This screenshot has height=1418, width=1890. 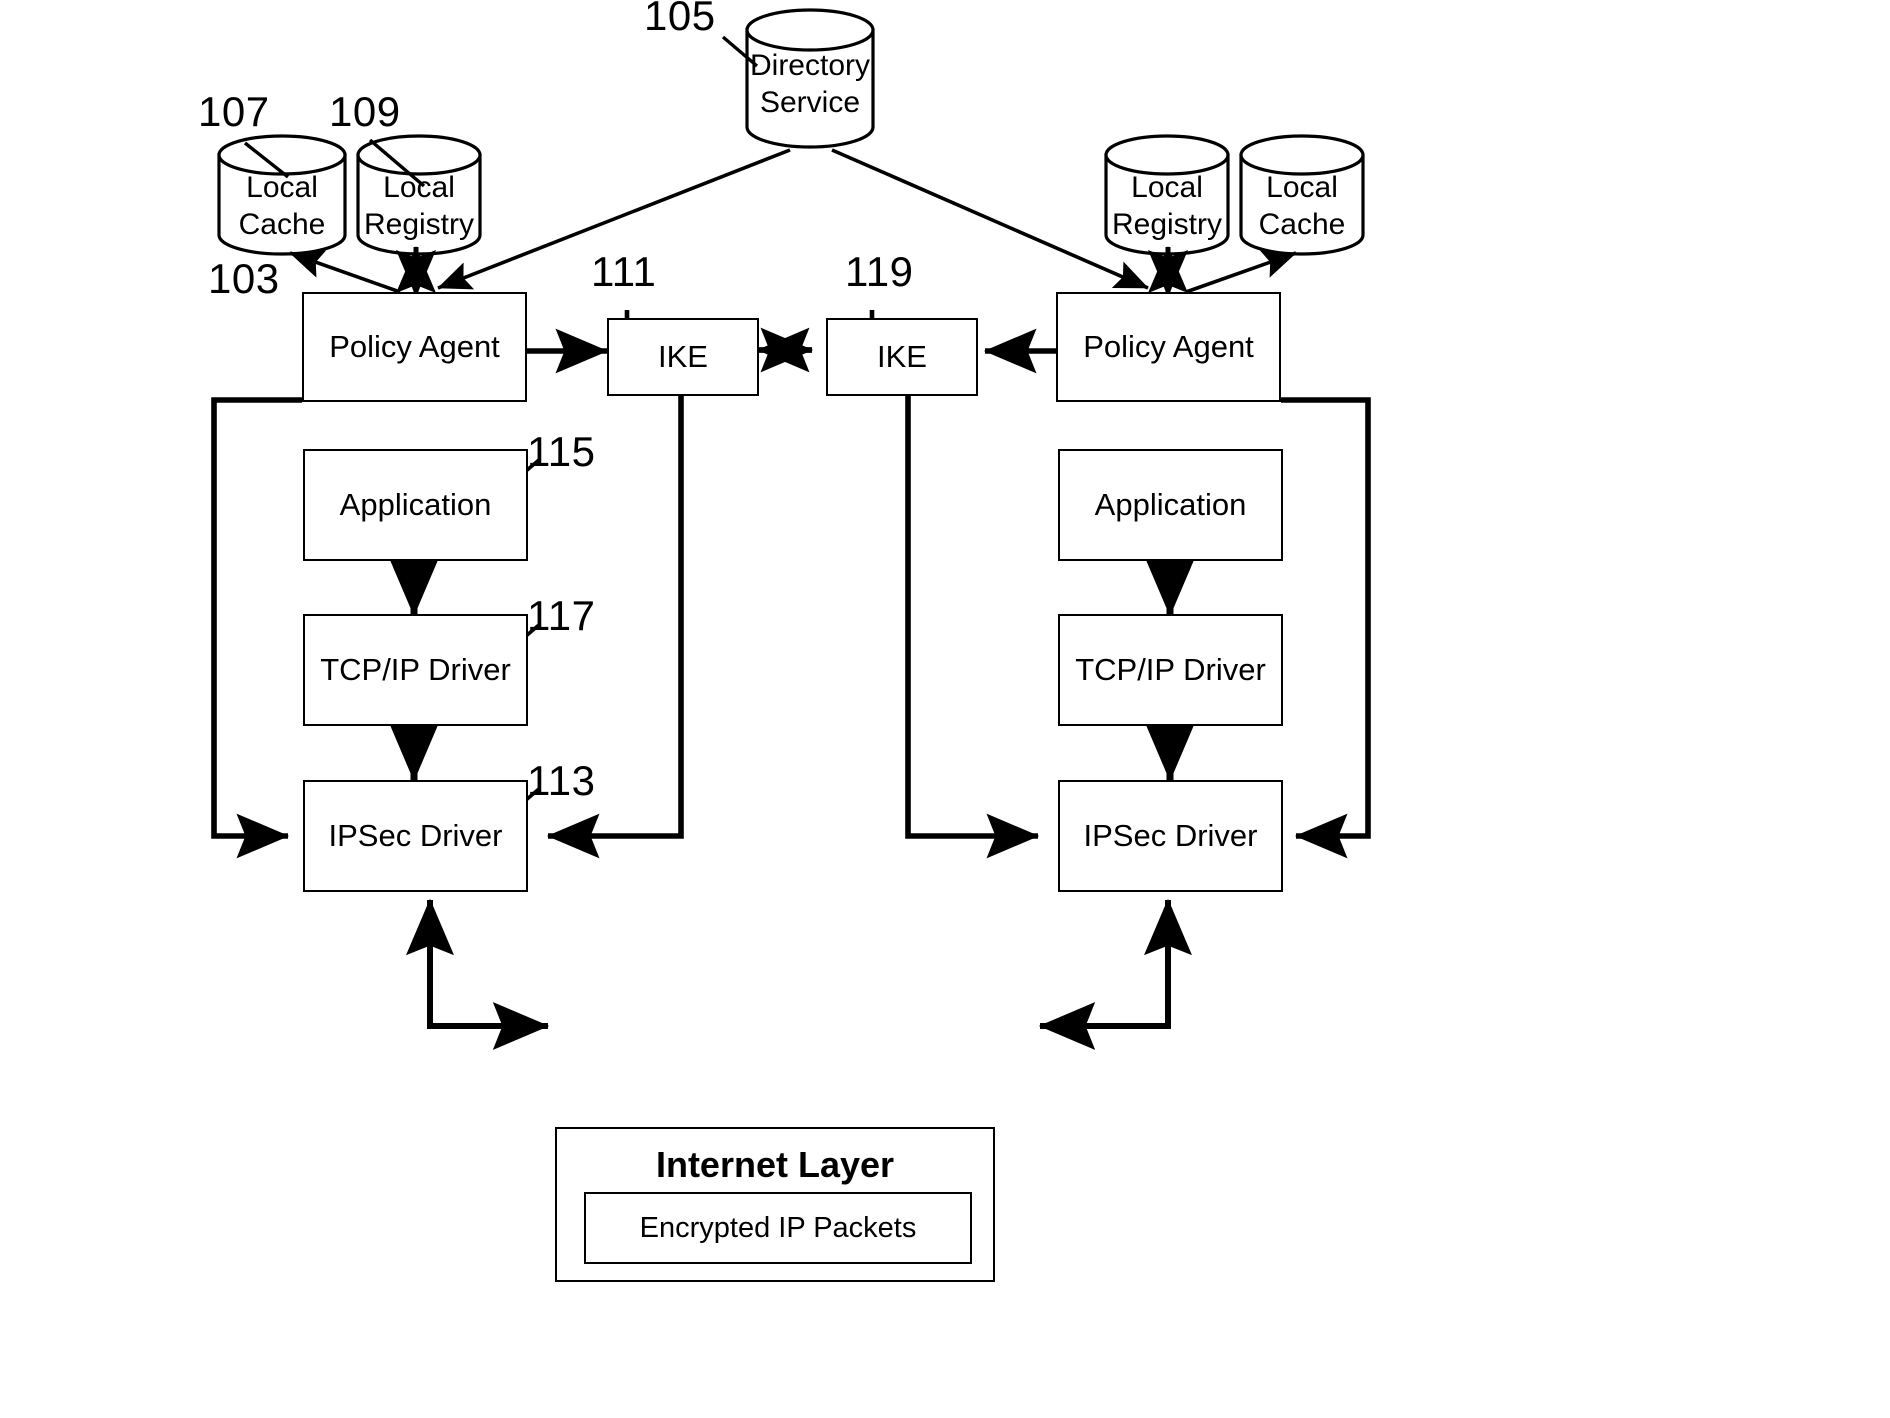 I want to click on directory-service-line2: Service, so click(x=810, y=102).